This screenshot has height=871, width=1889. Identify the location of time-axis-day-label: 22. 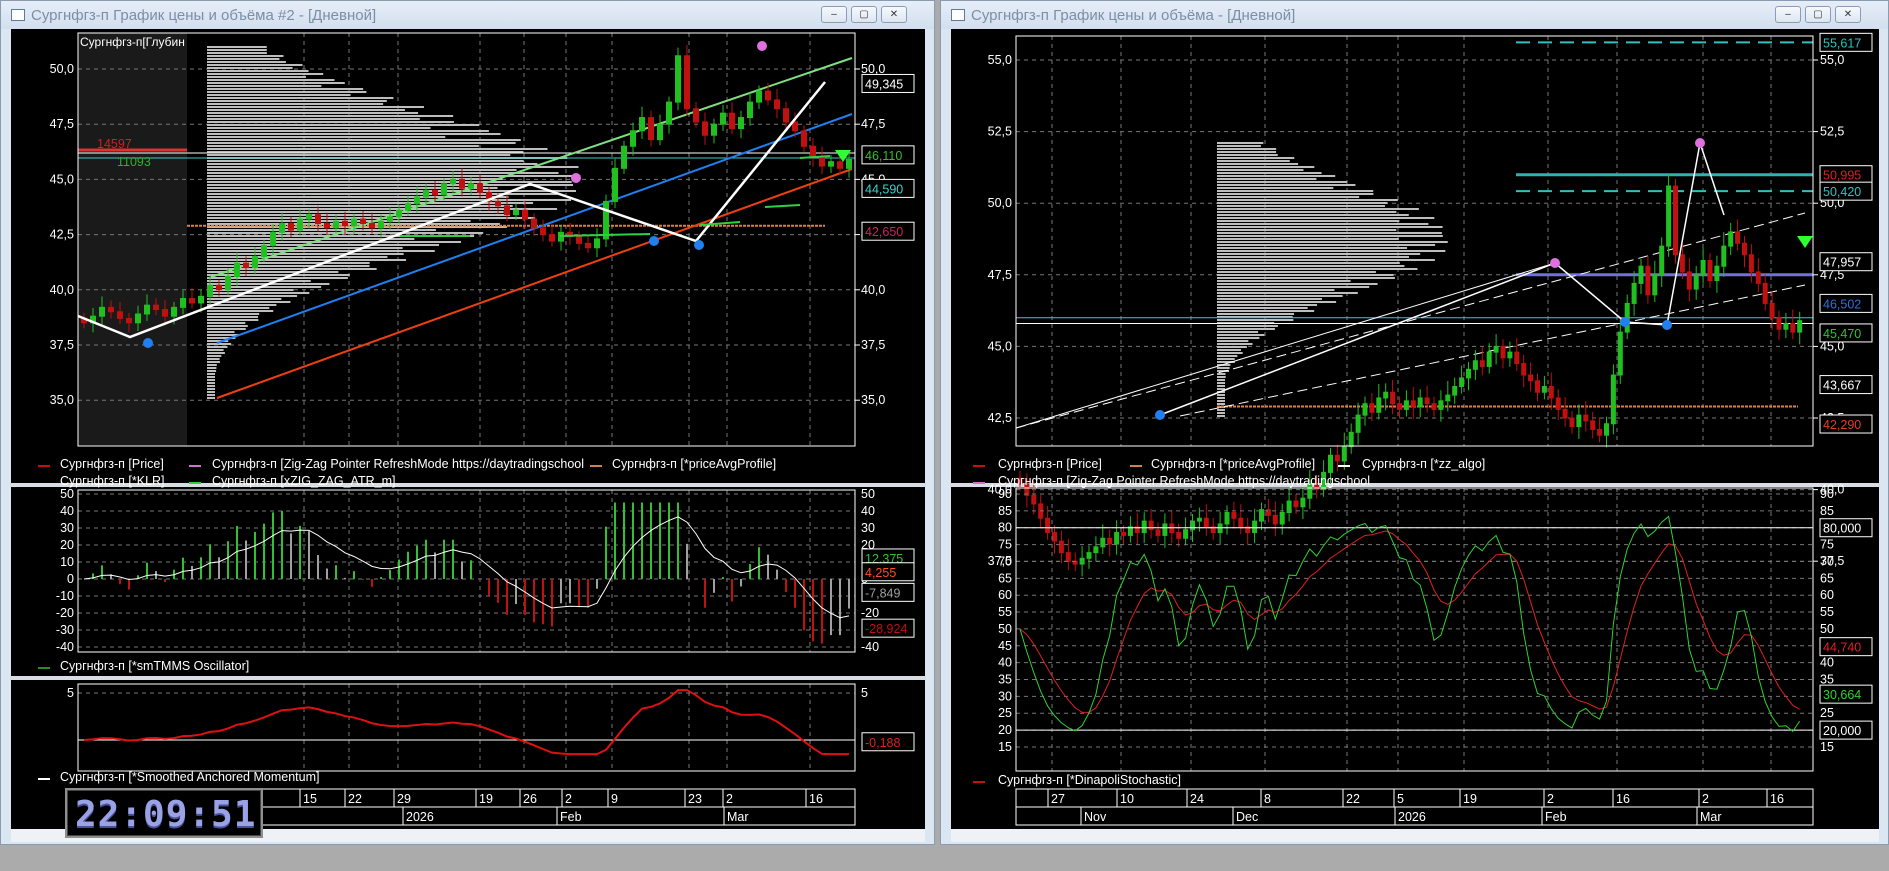
(355, 799).